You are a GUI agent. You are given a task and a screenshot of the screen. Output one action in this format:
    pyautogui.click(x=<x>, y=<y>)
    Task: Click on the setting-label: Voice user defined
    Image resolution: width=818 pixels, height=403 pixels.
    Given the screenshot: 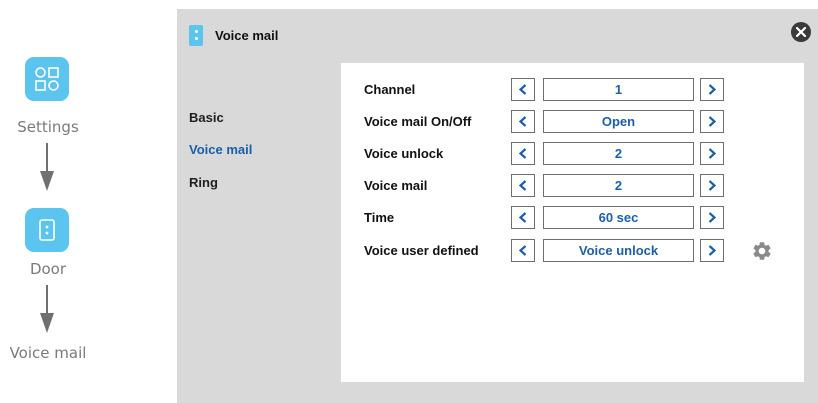 What is the action you would take?
    pyautogui.click(x=421, y=250)
    